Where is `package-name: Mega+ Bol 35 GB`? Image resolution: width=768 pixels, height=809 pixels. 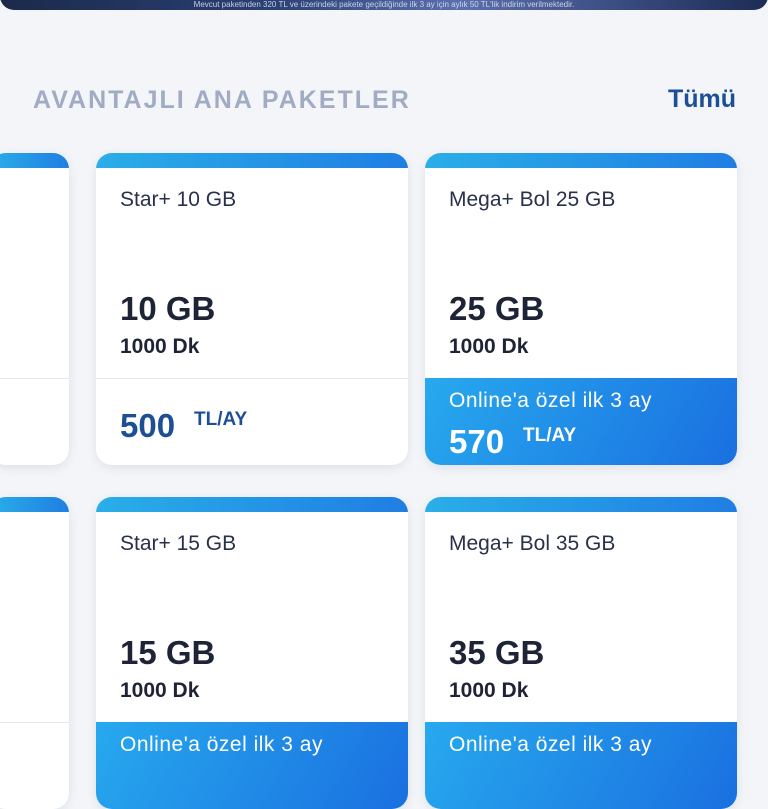
package-name: Mega+ Bol 35 GB is located at coordinates (532, 543).